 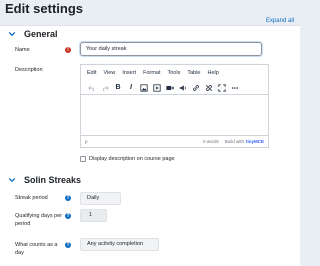 I want to click on bold-button: B, so click(x=118, y=88).